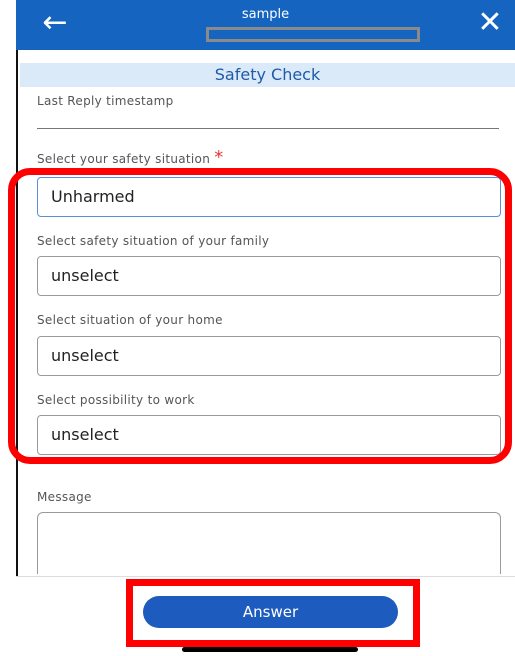  What do you see at coordinates (219, 157) in the screenshot?
I see `required-asterisk: *` at bounding box center [219, 157].